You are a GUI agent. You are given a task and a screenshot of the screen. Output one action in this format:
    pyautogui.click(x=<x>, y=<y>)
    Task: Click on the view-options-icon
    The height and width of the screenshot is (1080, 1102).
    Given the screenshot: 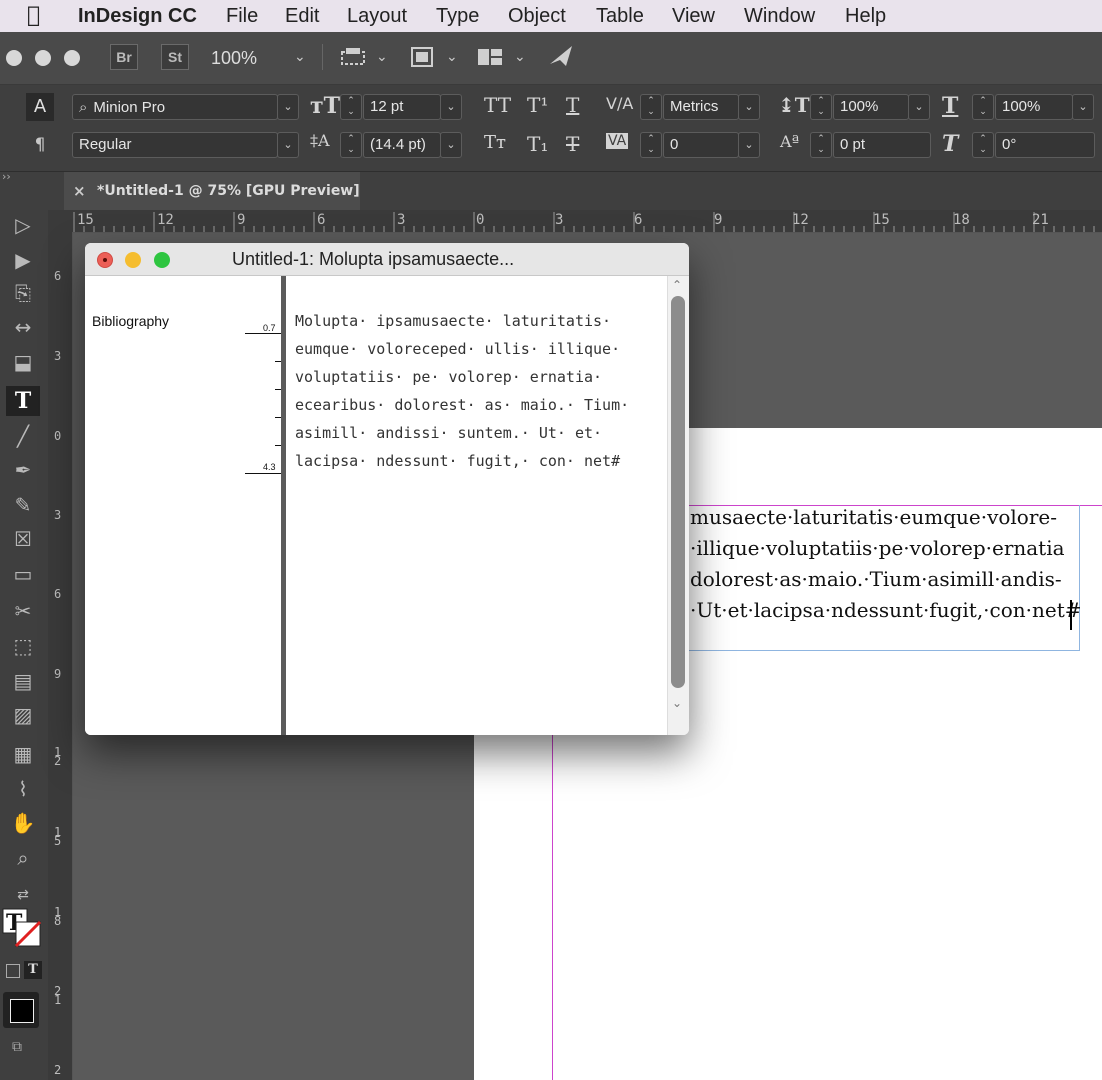 What is the action you would take?
    pyautogui.click(x=353, y=57)
    